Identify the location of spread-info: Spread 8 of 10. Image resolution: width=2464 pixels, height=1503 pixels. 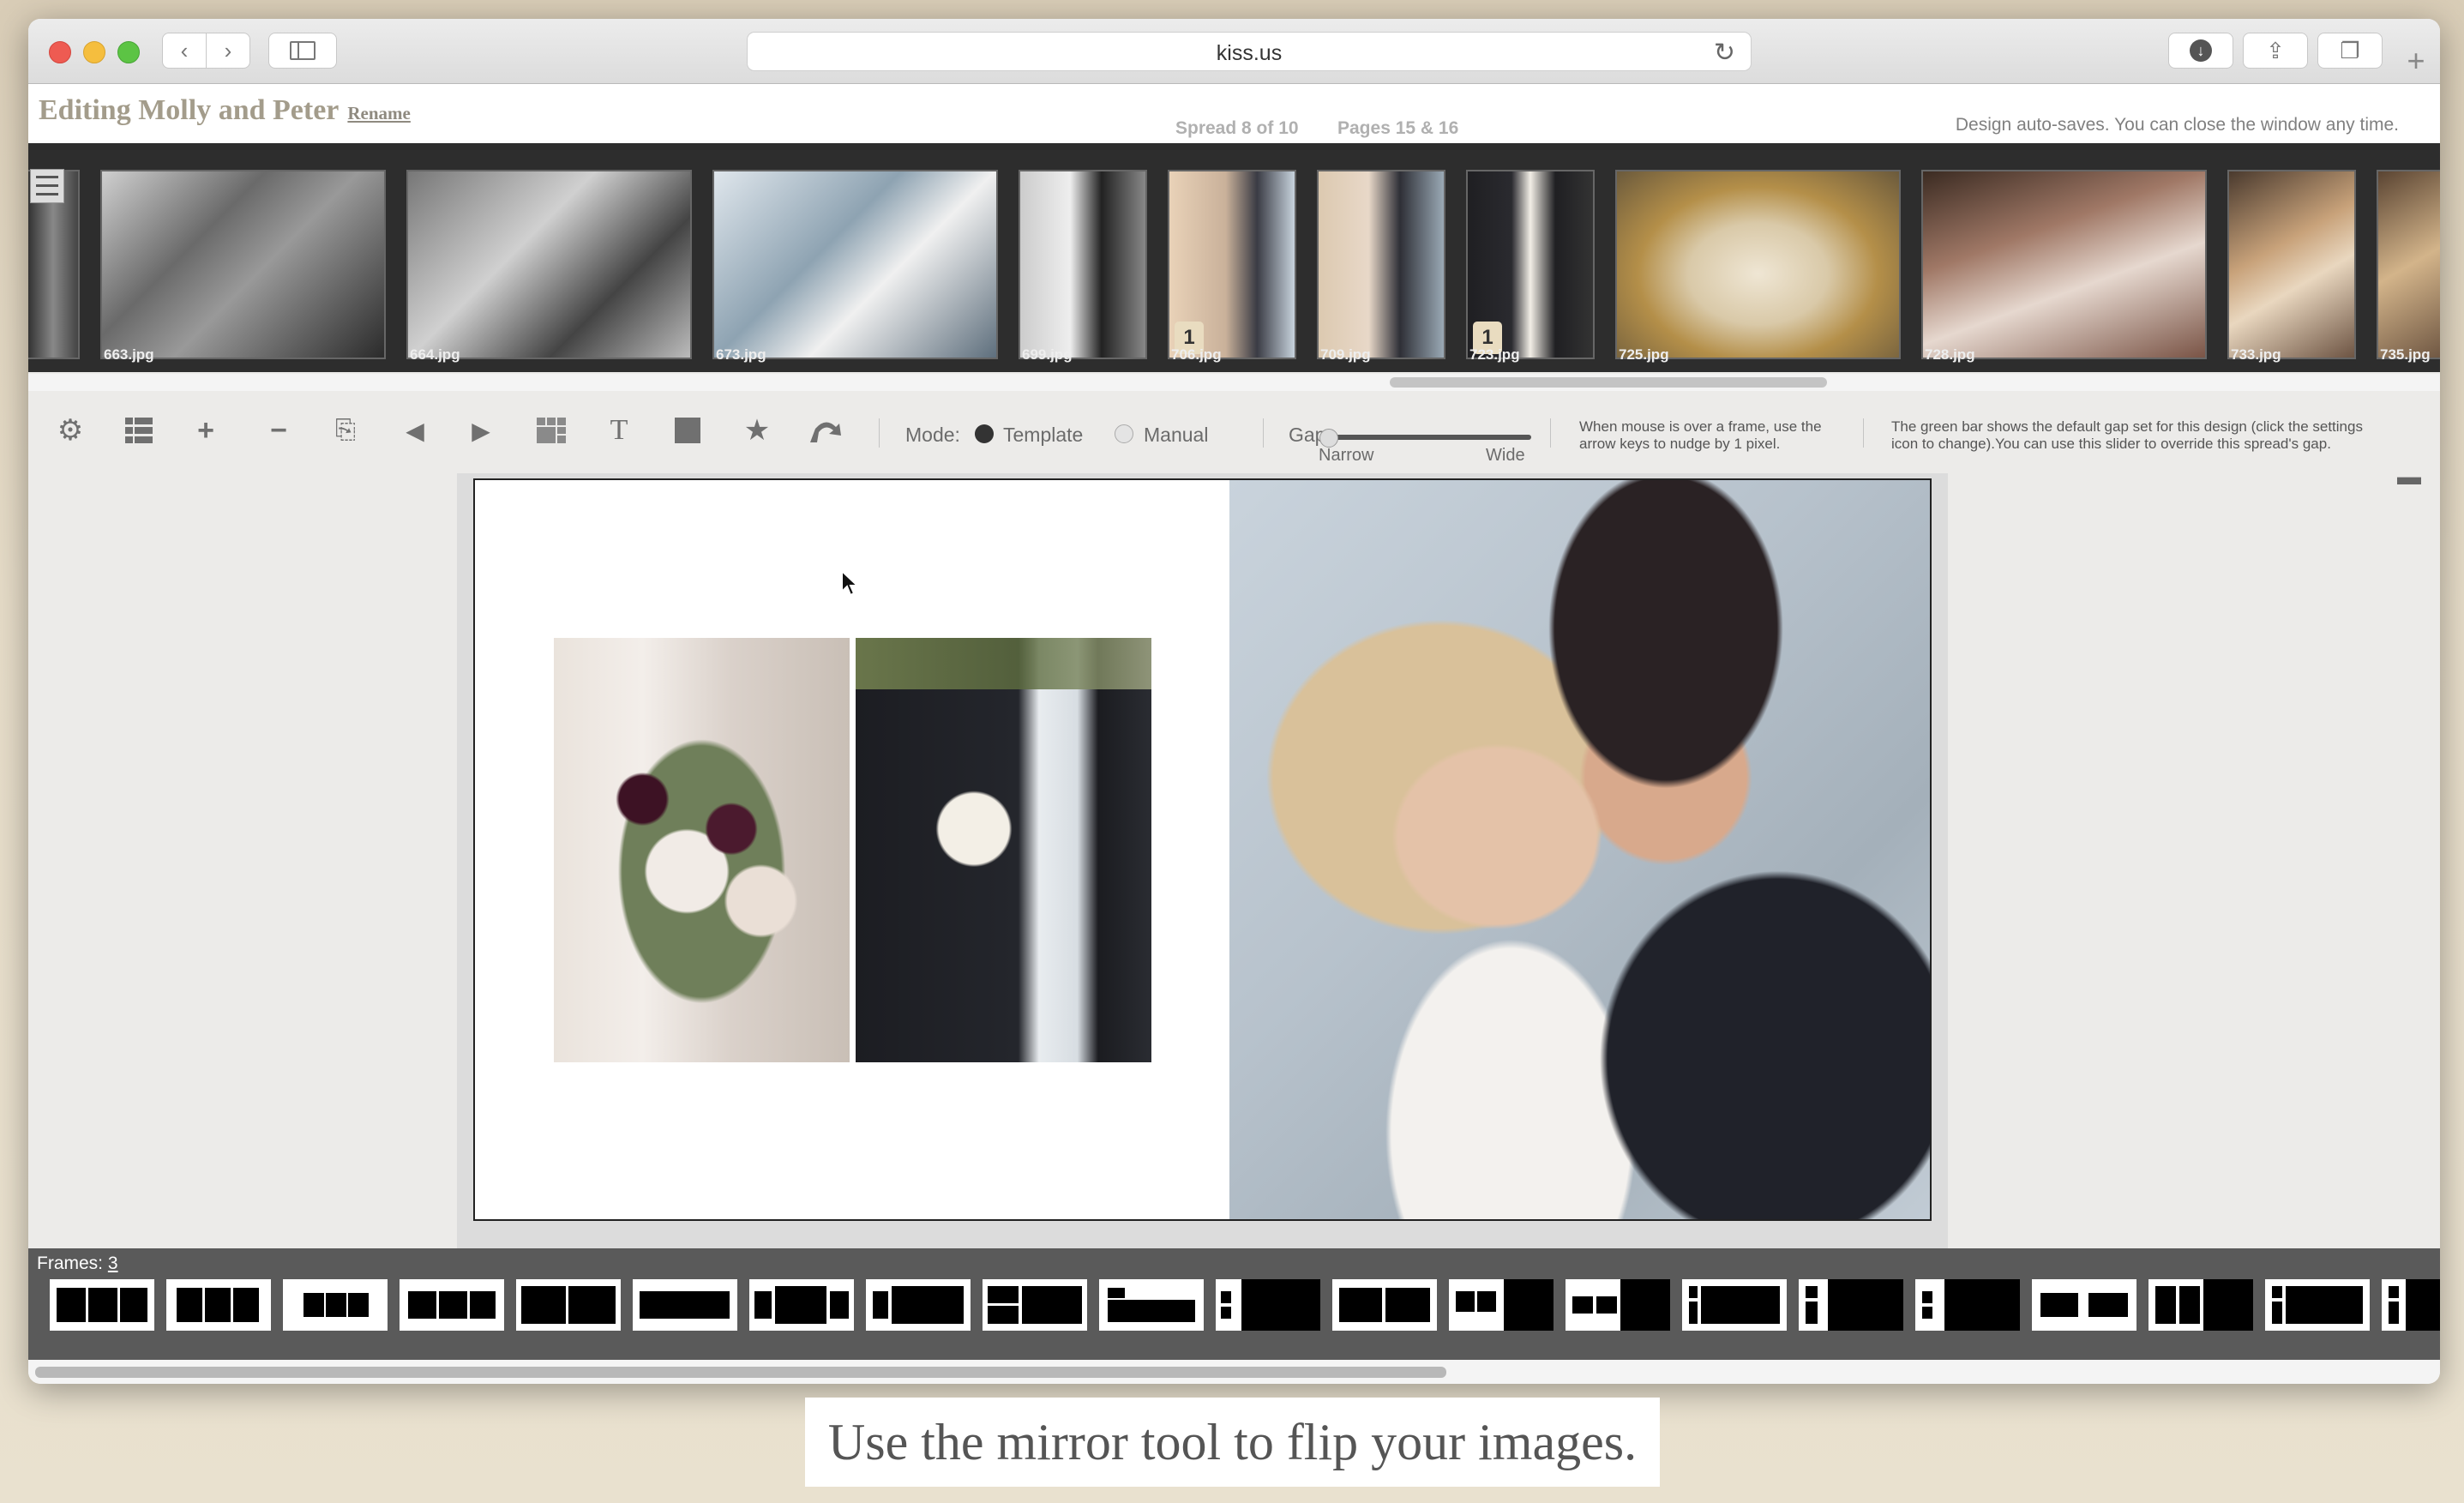
(1237, 128).